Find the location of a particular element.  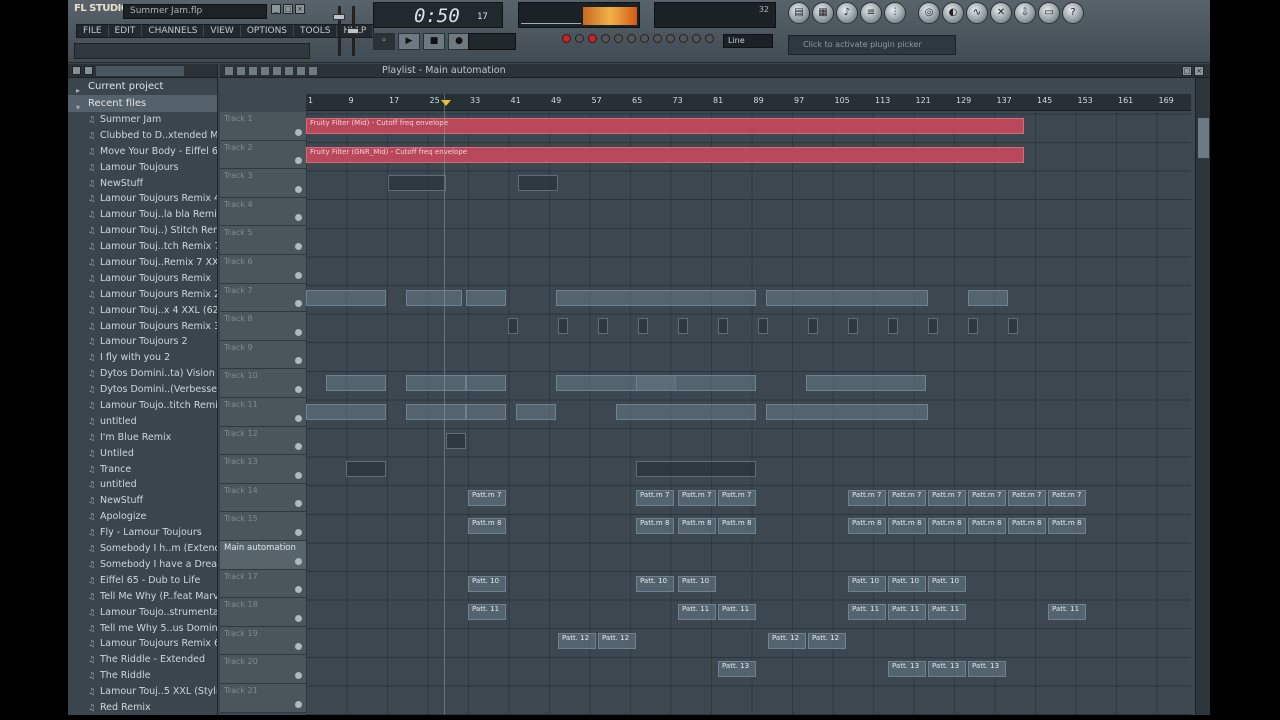

menu-file: FILE is located at coordinates (93, 31).